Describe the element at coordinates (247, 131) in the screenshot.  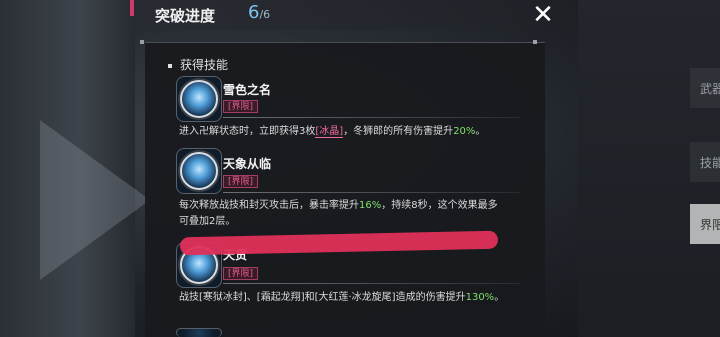
I see `desc-text: 进入卍解状态时，立即获得3枚` at that location.